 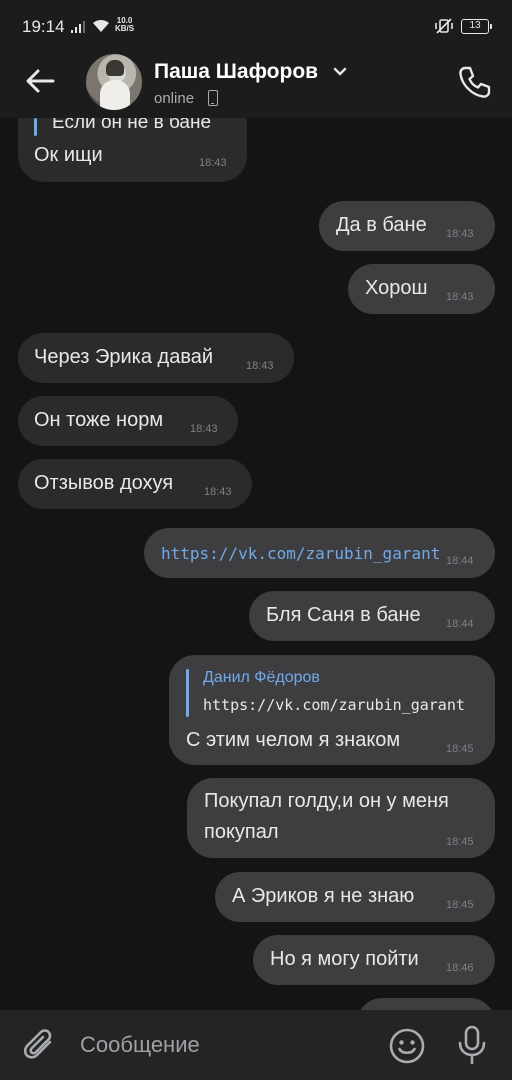 I want to click on call-button, so click(x=474, y=82).